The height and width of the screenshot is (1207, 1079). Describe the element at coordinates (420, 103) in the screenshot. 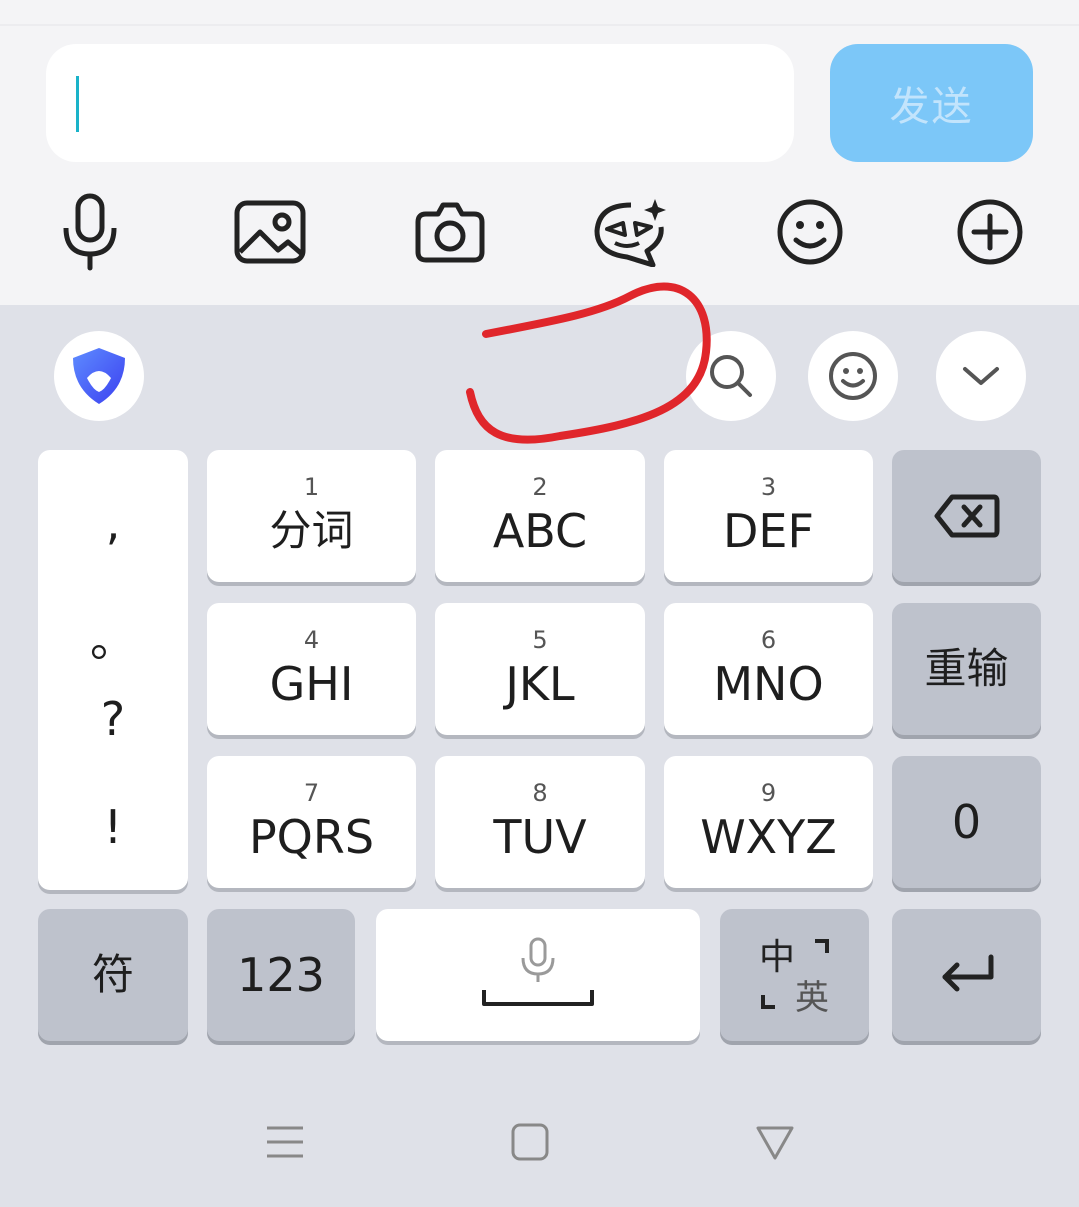

I see `message-input` at that location.